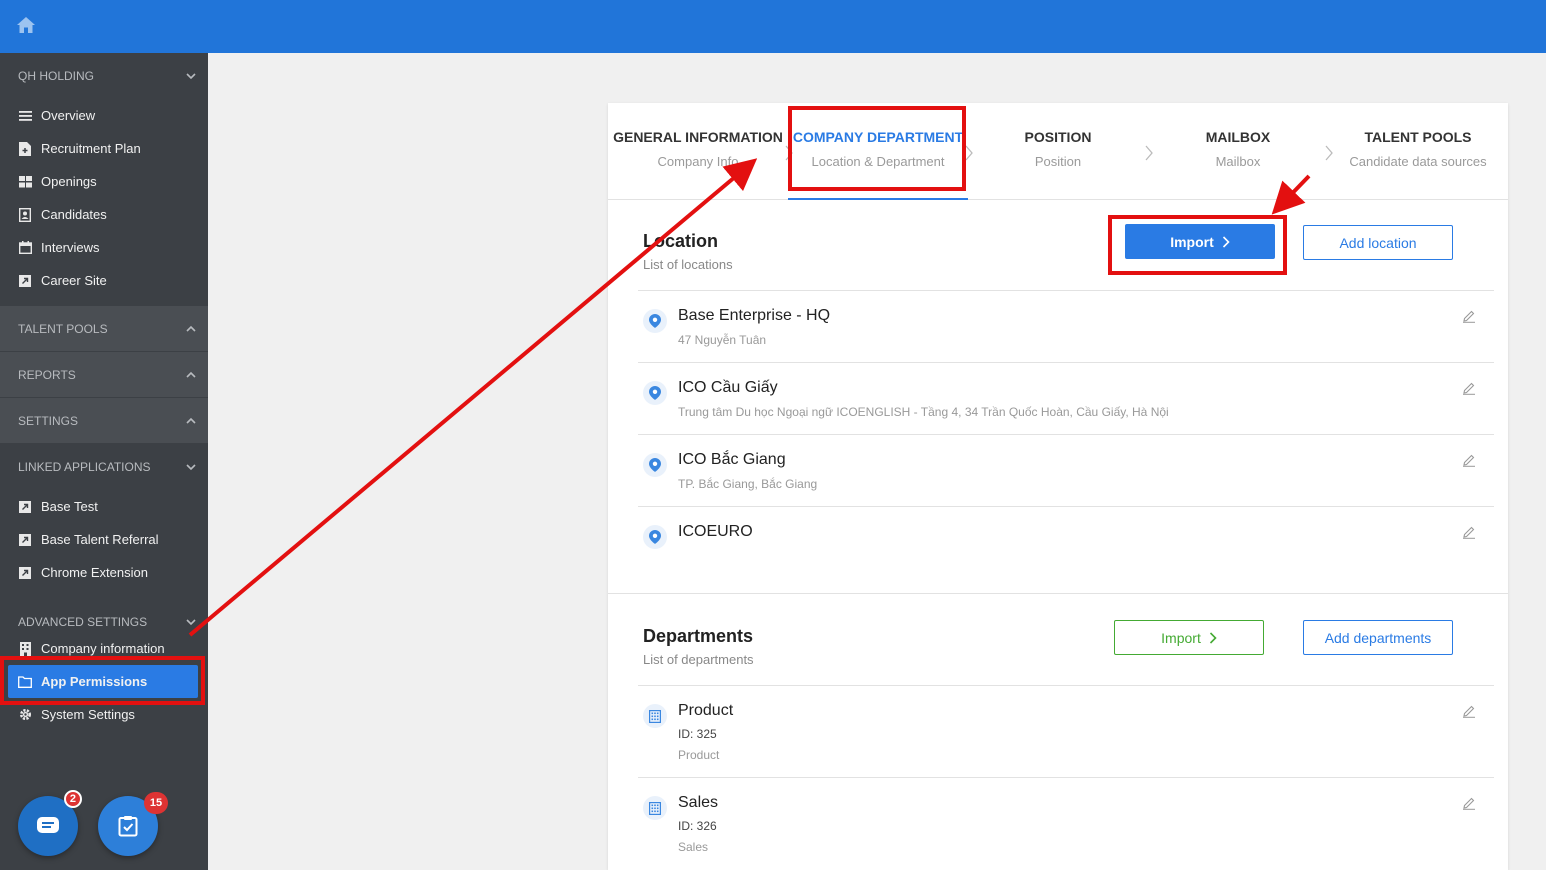 This screenshot has height=870, width=1546. Describe the element at coordinates (728, 387) in the screenshot. I see `location-name: ICO Cầu Giấy` at that location.